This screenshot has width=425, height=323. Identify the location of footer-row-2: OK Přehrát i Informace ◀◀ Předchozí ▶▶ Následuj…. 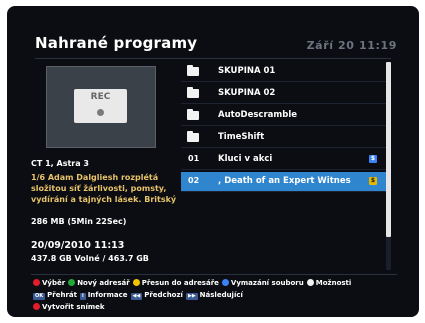
(139, 295).